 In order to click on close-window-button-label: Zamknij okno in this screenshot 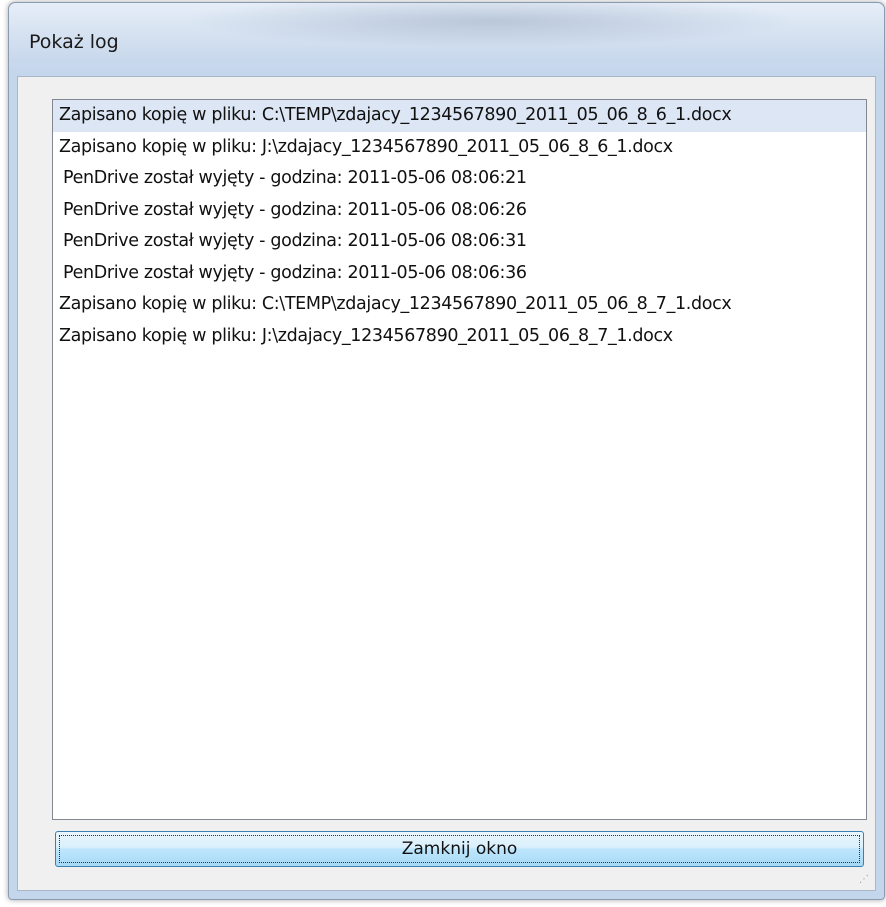, I will do `click(459, 849)`.